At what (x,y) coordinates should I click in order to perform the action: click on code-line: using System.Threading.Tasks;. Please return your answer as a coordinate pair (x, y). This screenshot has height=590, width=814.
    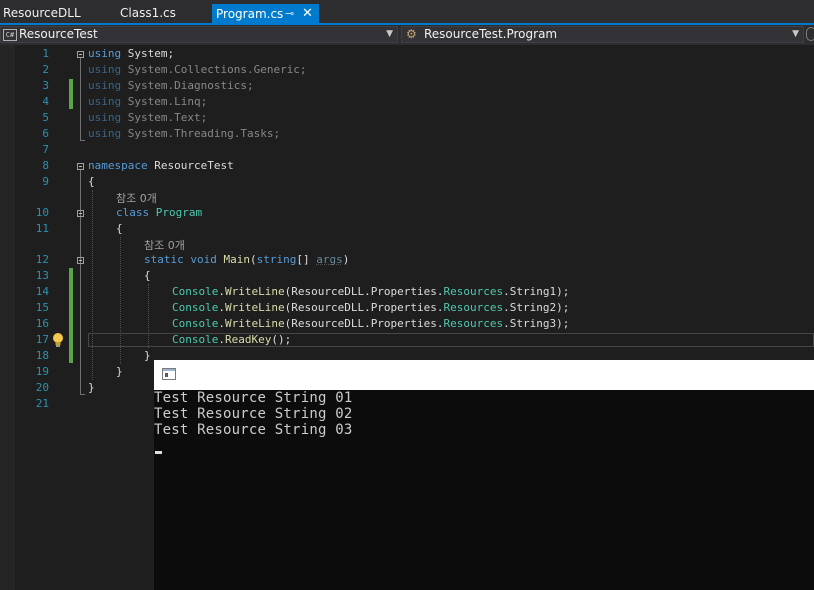
    Looking at the image, I should click on (184, 133).